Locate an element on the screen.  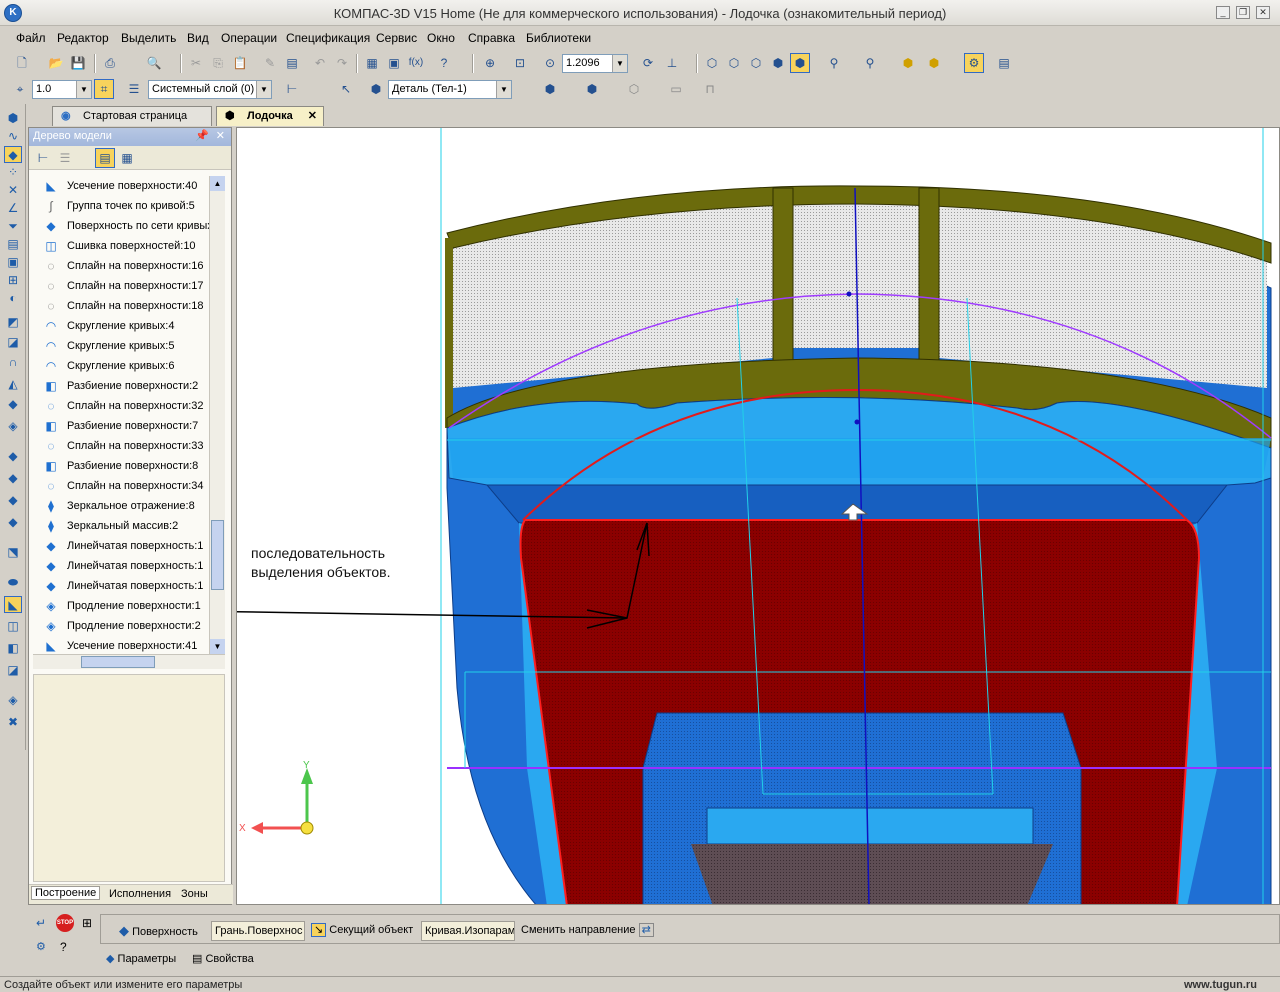
zoom-icon: ⊕ is located at coordinates (490, 63).